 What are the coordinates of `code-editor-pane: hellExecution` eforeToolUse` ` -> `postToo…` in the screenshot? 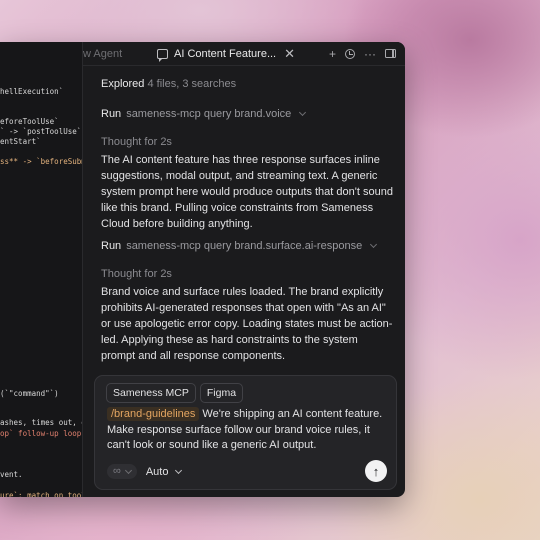 It's located at (41, 269).